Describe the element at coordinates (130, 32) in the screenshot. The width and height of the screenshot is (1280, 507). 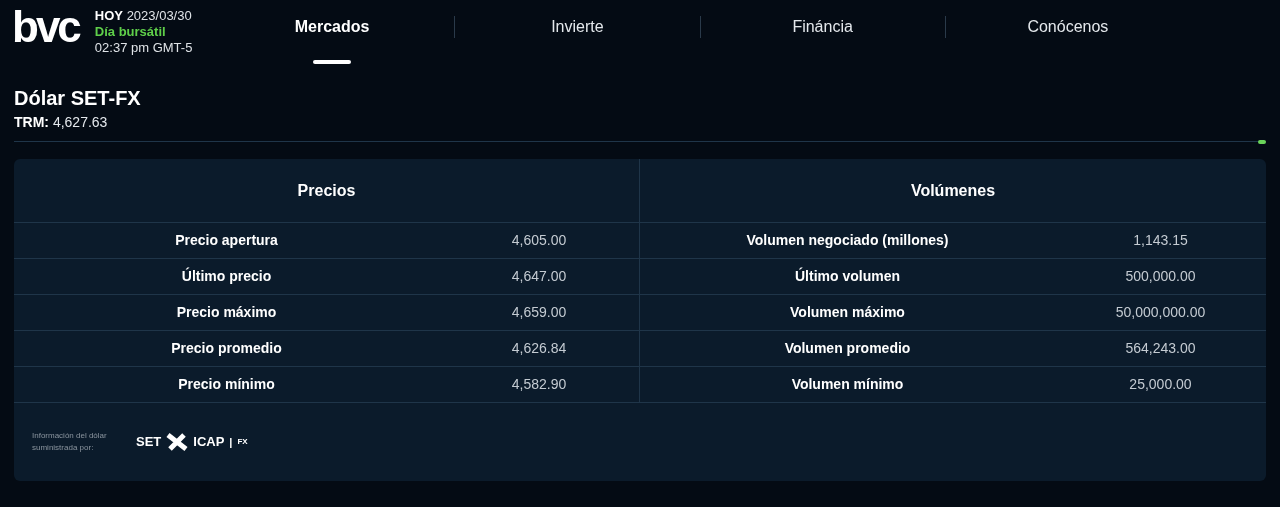
I see `market-status: Día bursátil` at that location.